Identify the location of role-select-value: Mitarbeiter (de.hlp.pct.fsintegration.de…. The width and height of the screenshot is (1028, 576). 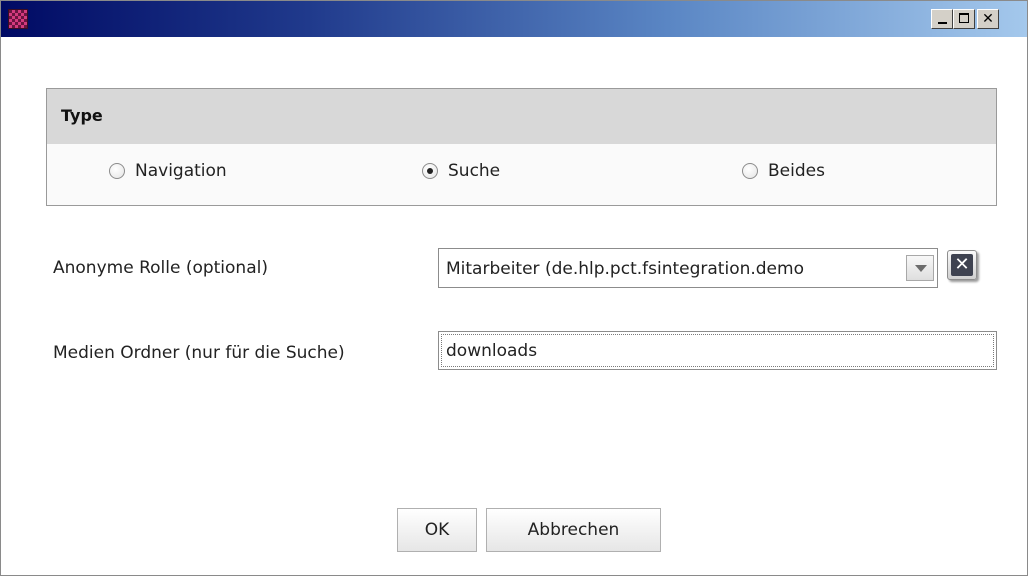
(625, 269).